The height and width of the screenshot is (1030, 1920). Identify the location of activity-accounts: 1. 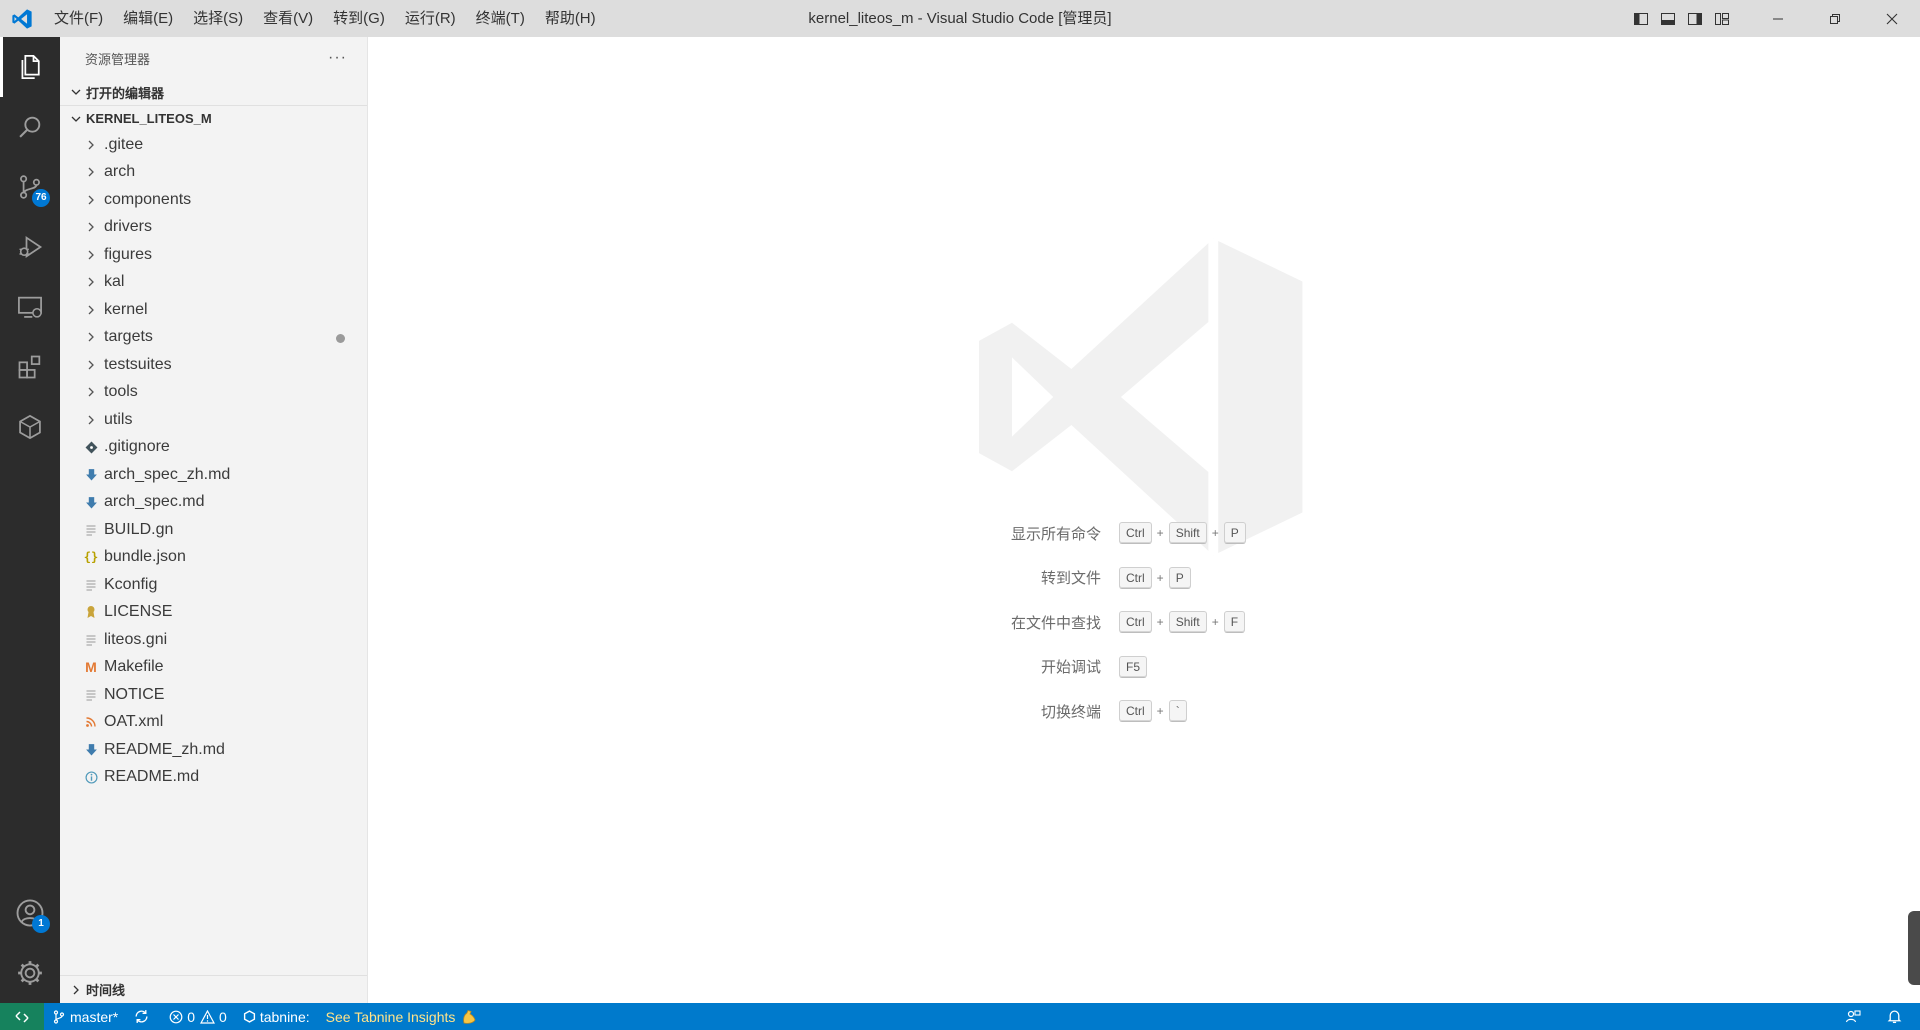
(30, 913).